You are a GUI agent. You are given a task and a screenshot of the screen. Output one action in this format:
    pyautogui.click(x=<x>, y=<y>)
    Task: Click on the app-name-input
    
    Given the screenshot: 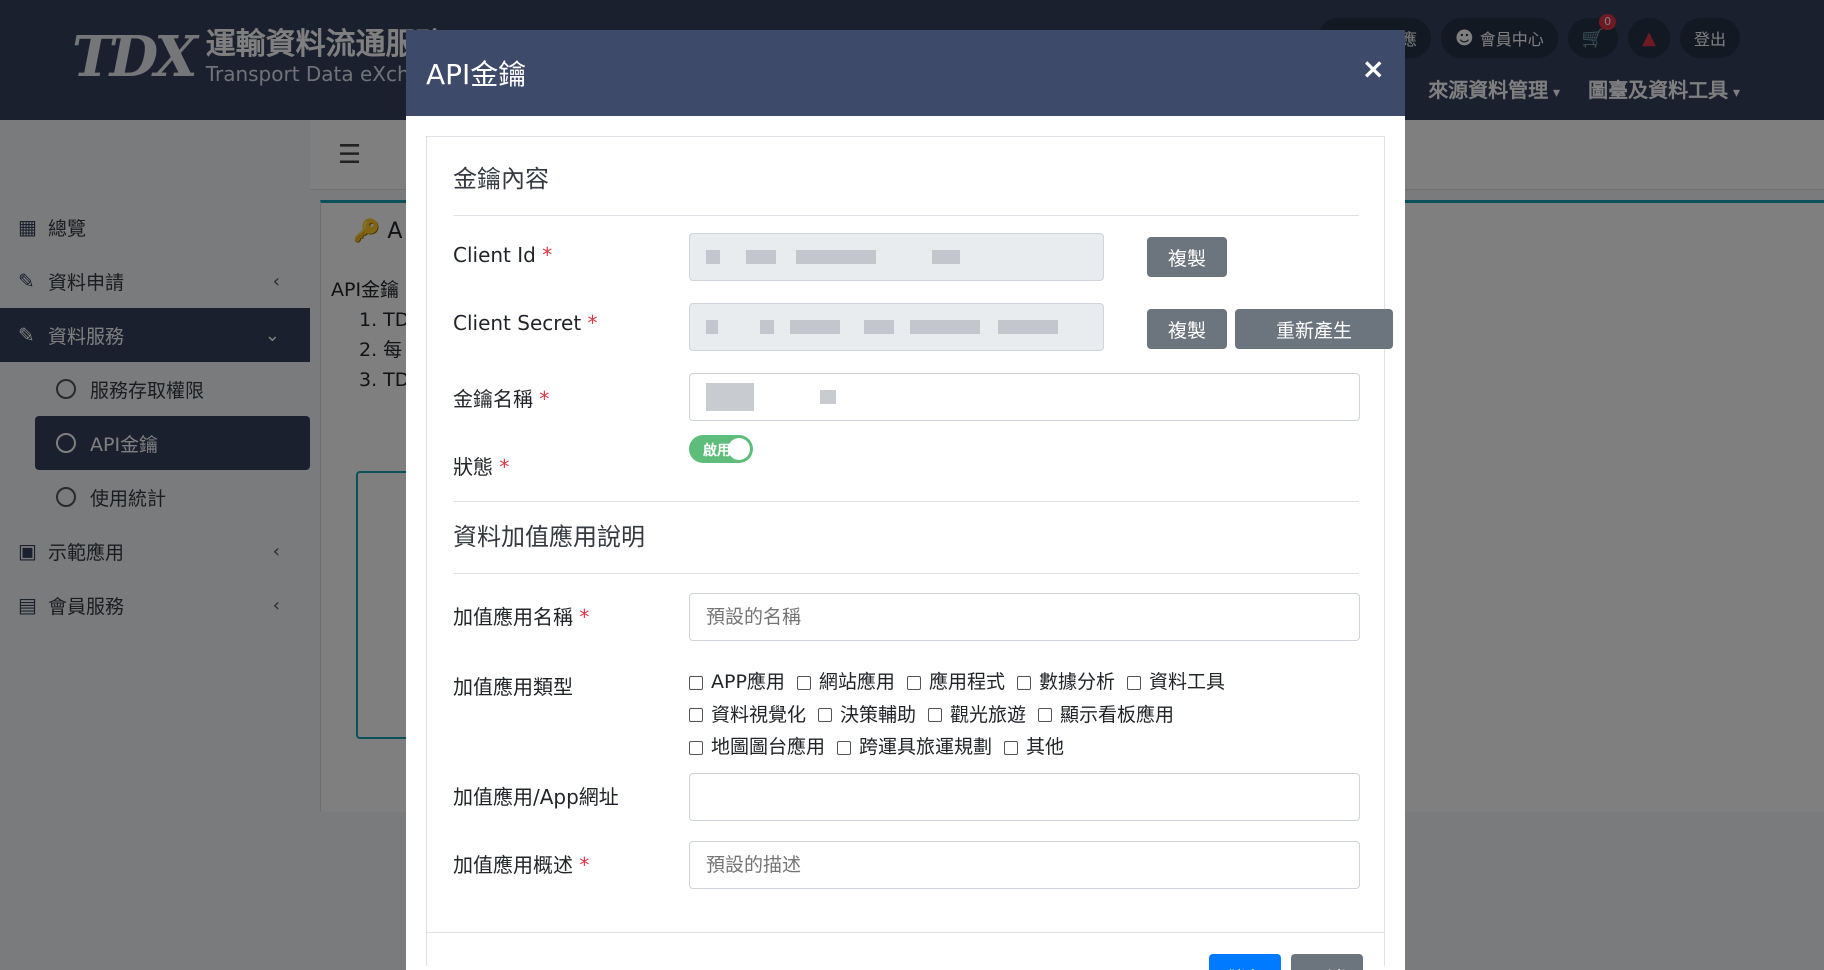 What is the action you would take?
    pyautogui.click(x=1024, y=617)
    